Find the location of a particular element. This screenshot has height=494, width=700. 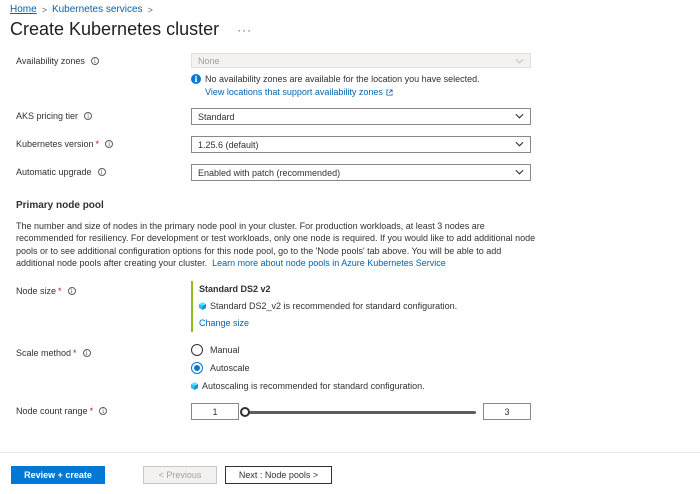

breadcrumb-home-link: Home is located at coordinates (23, 9).